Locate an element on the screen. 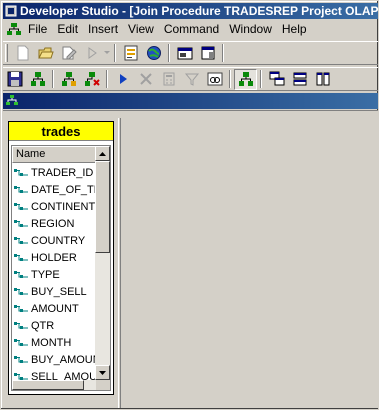  join-button is located at coordinates (37, 79).